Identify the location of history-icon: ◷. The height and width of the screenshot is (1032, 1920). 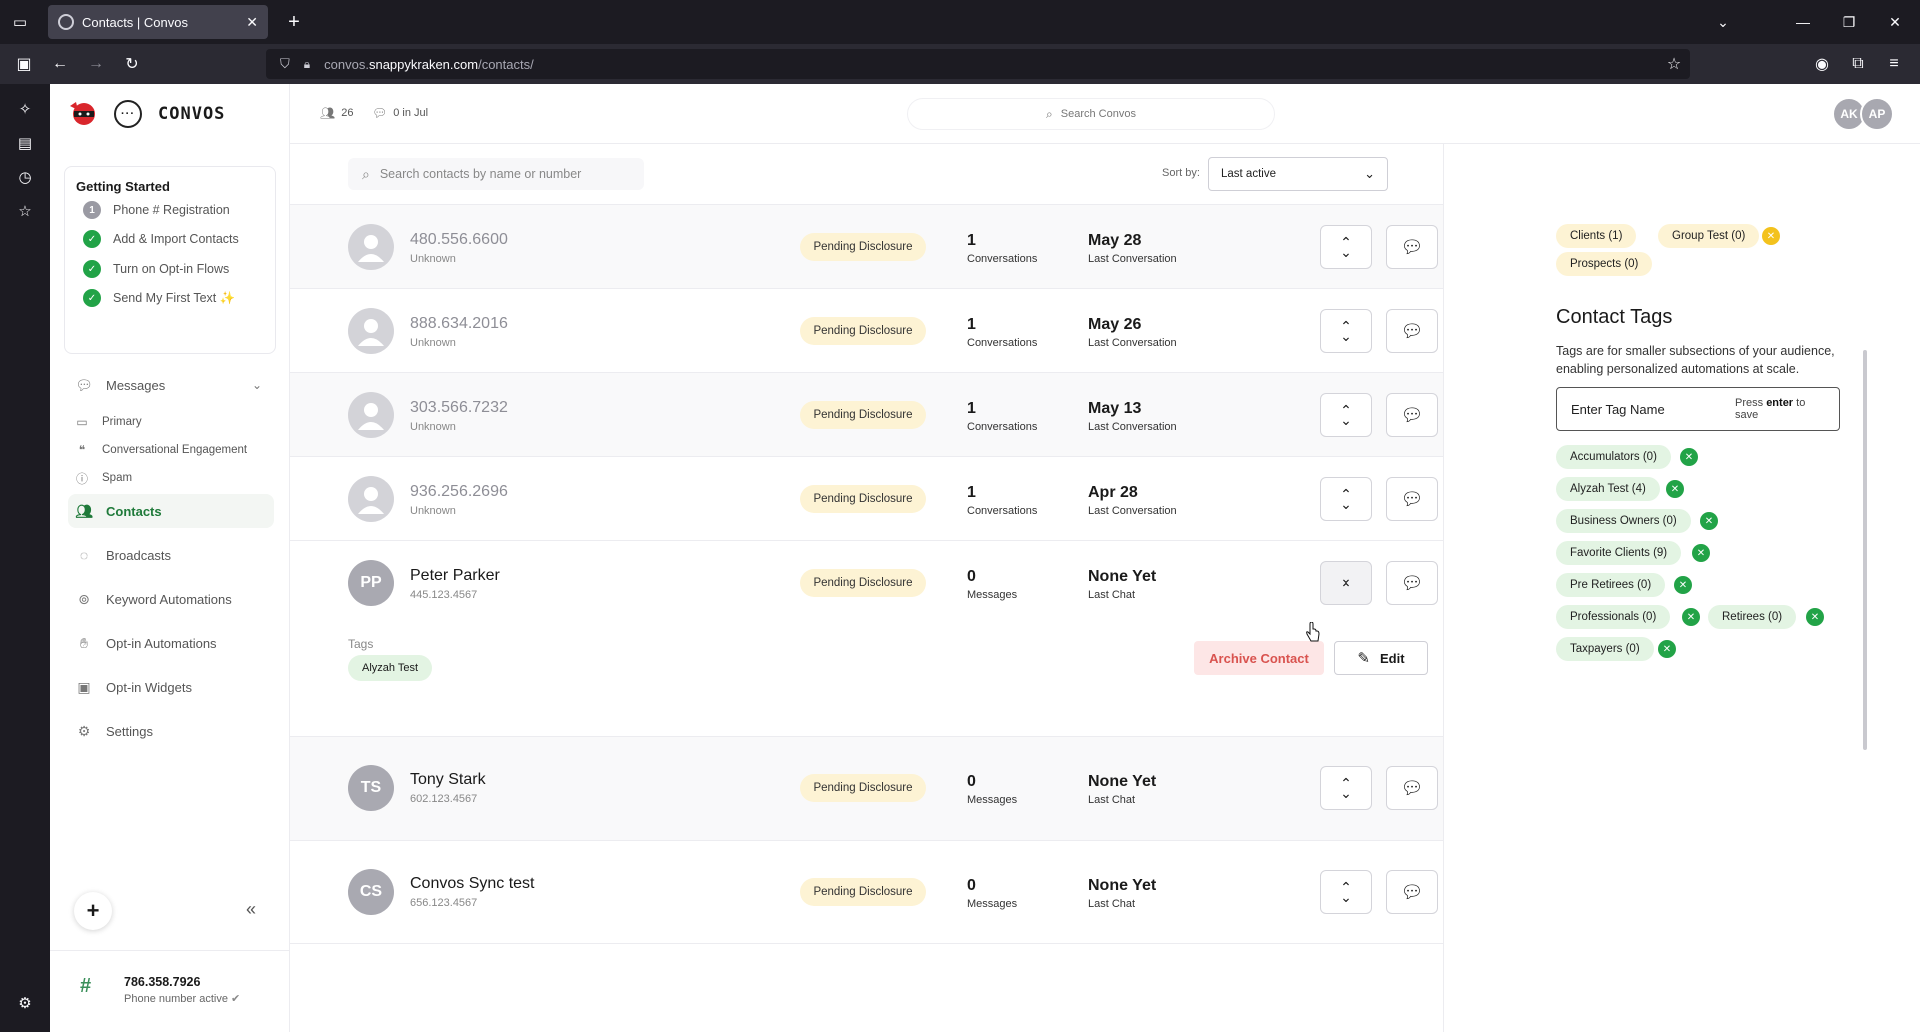
(25, 177).